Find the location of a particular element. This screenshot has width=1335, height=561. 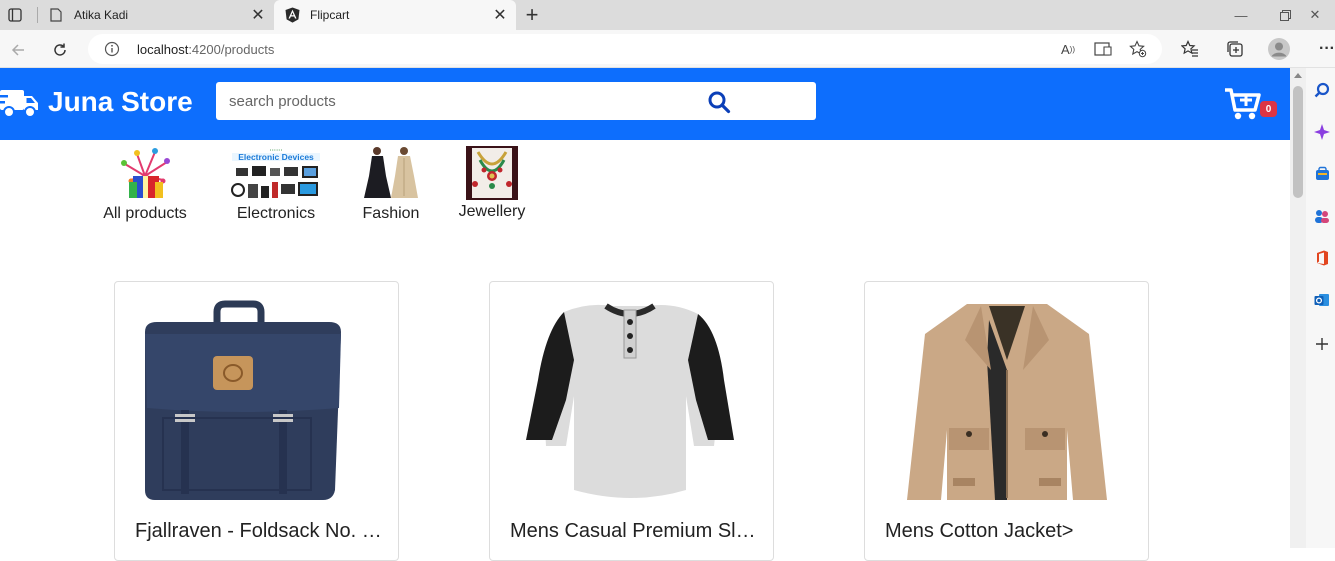

category-label: Fashion is located at coordinates (391, 213).